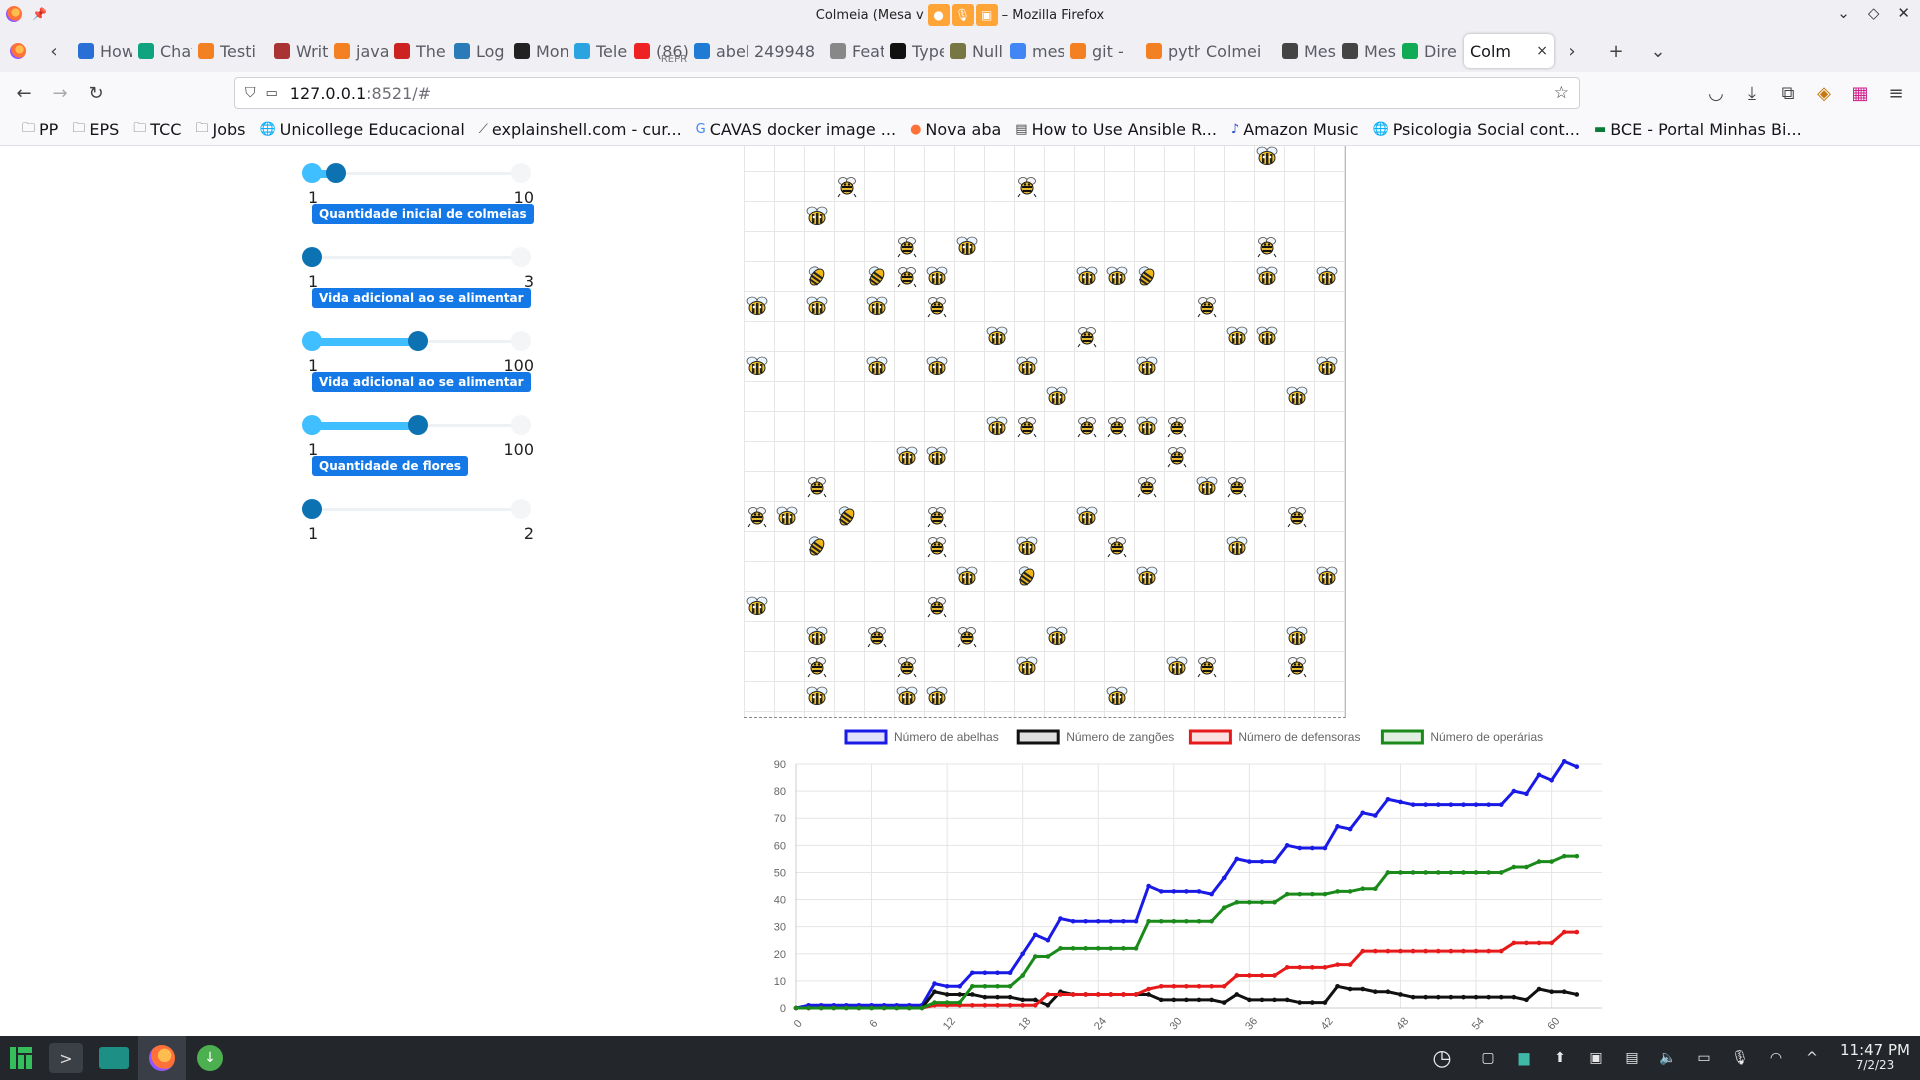 Image resolution: width=1920 pixels, height=1080 pixels. I want to click on download-manager-button: ↓, so click(210, 1058).